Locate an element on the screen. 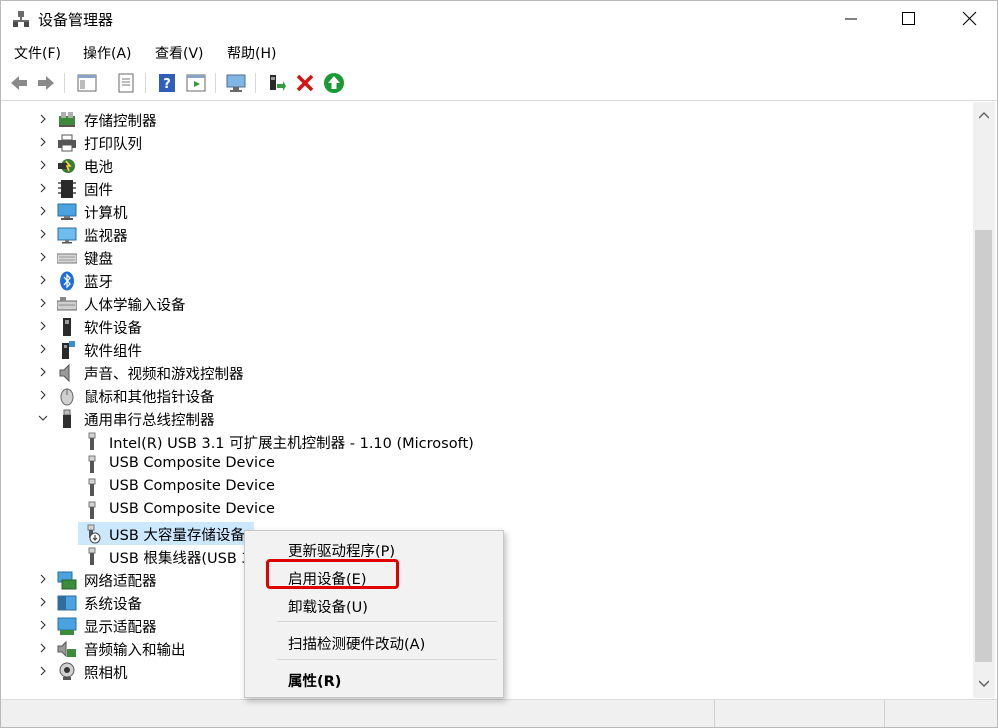 This screenshot has height=728, width=998. tree-category-label: 软件组件 is located at coordinates (113, 352).